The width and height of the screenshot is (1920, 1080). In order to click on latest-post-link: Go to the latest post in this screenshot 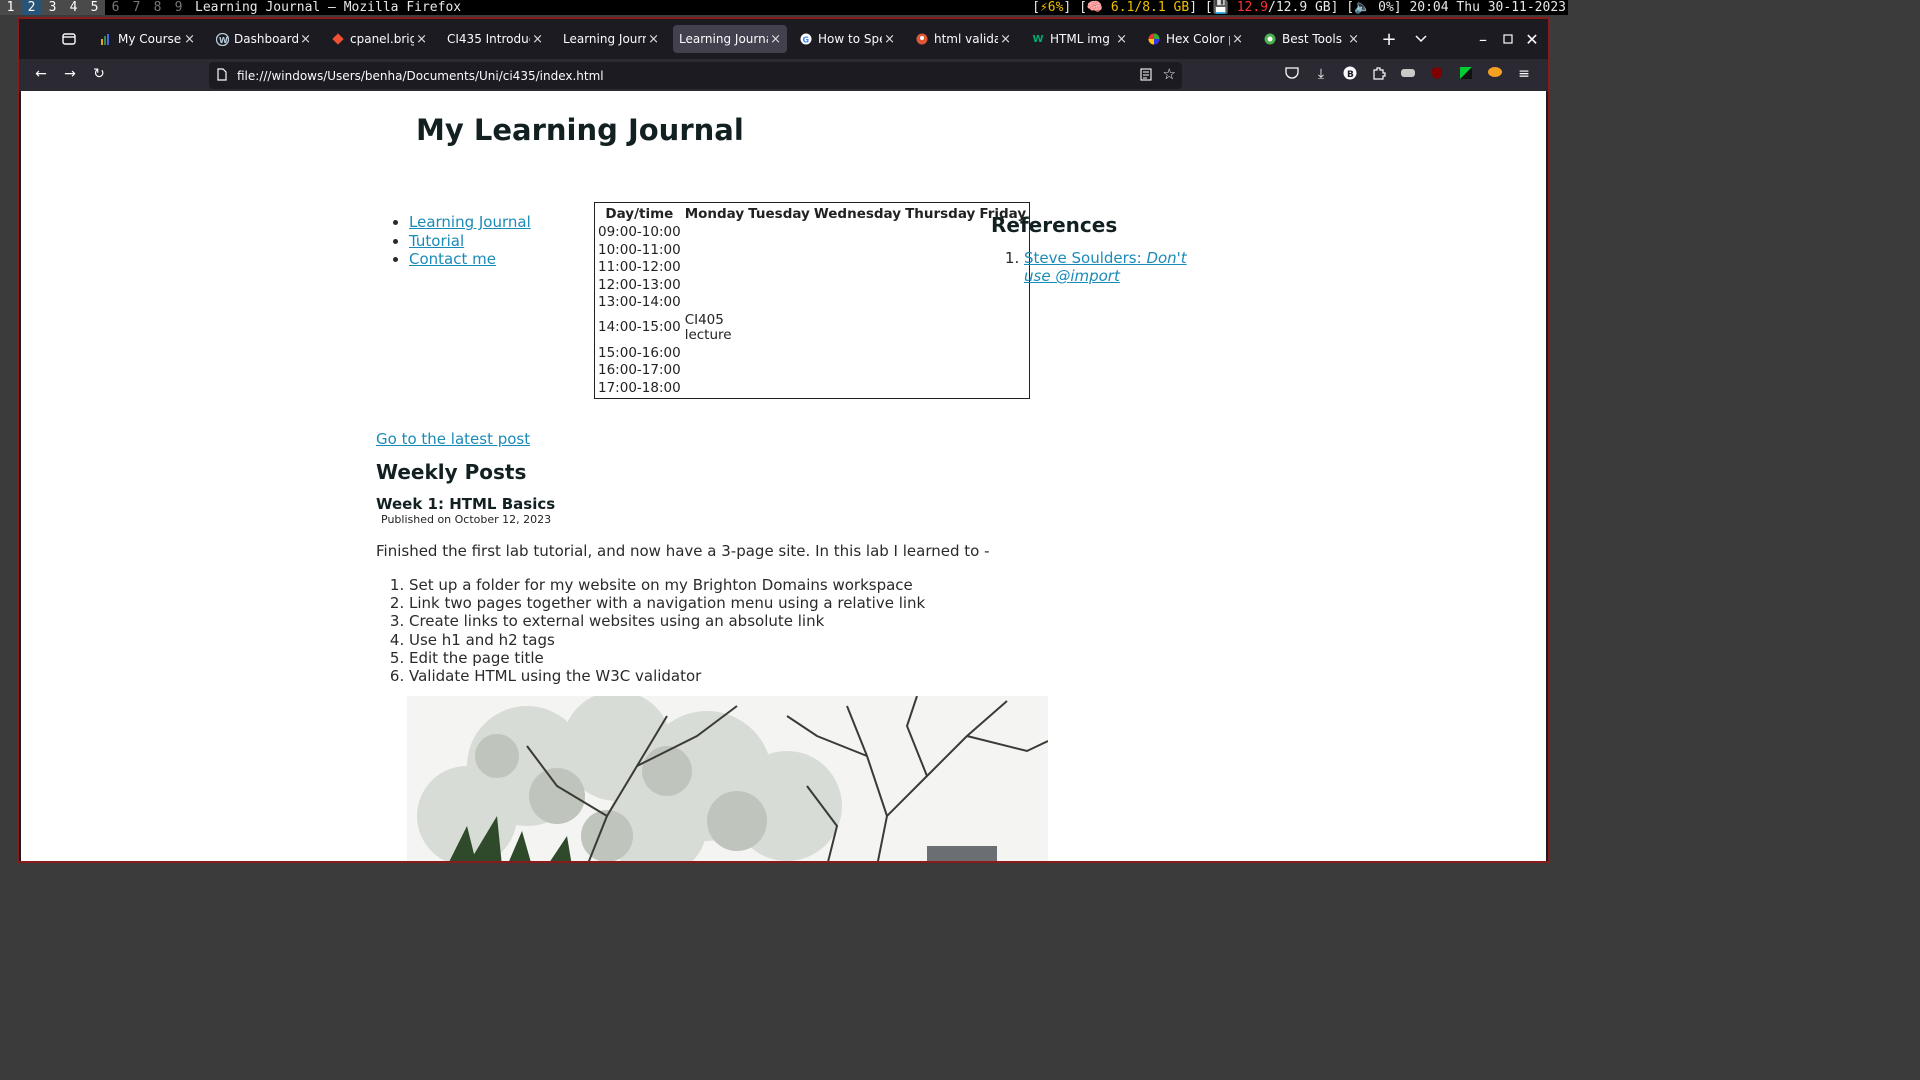, I will do `click(453, 439)`.